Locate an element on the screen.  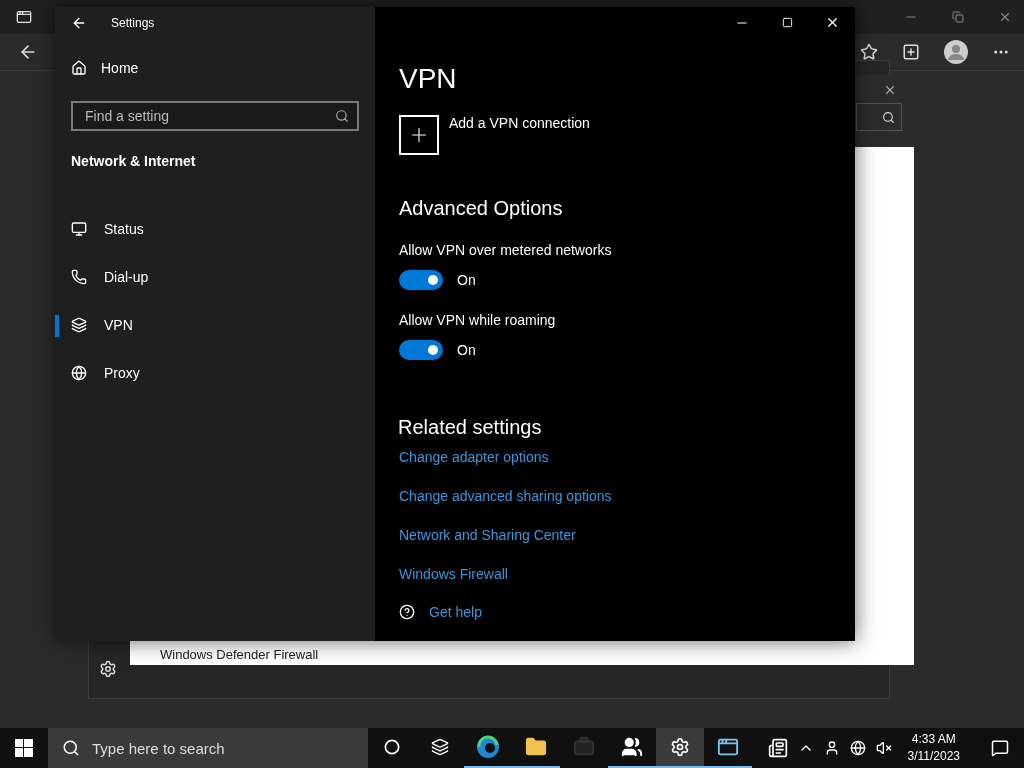
network-icon is located at coordinates (857, 748).